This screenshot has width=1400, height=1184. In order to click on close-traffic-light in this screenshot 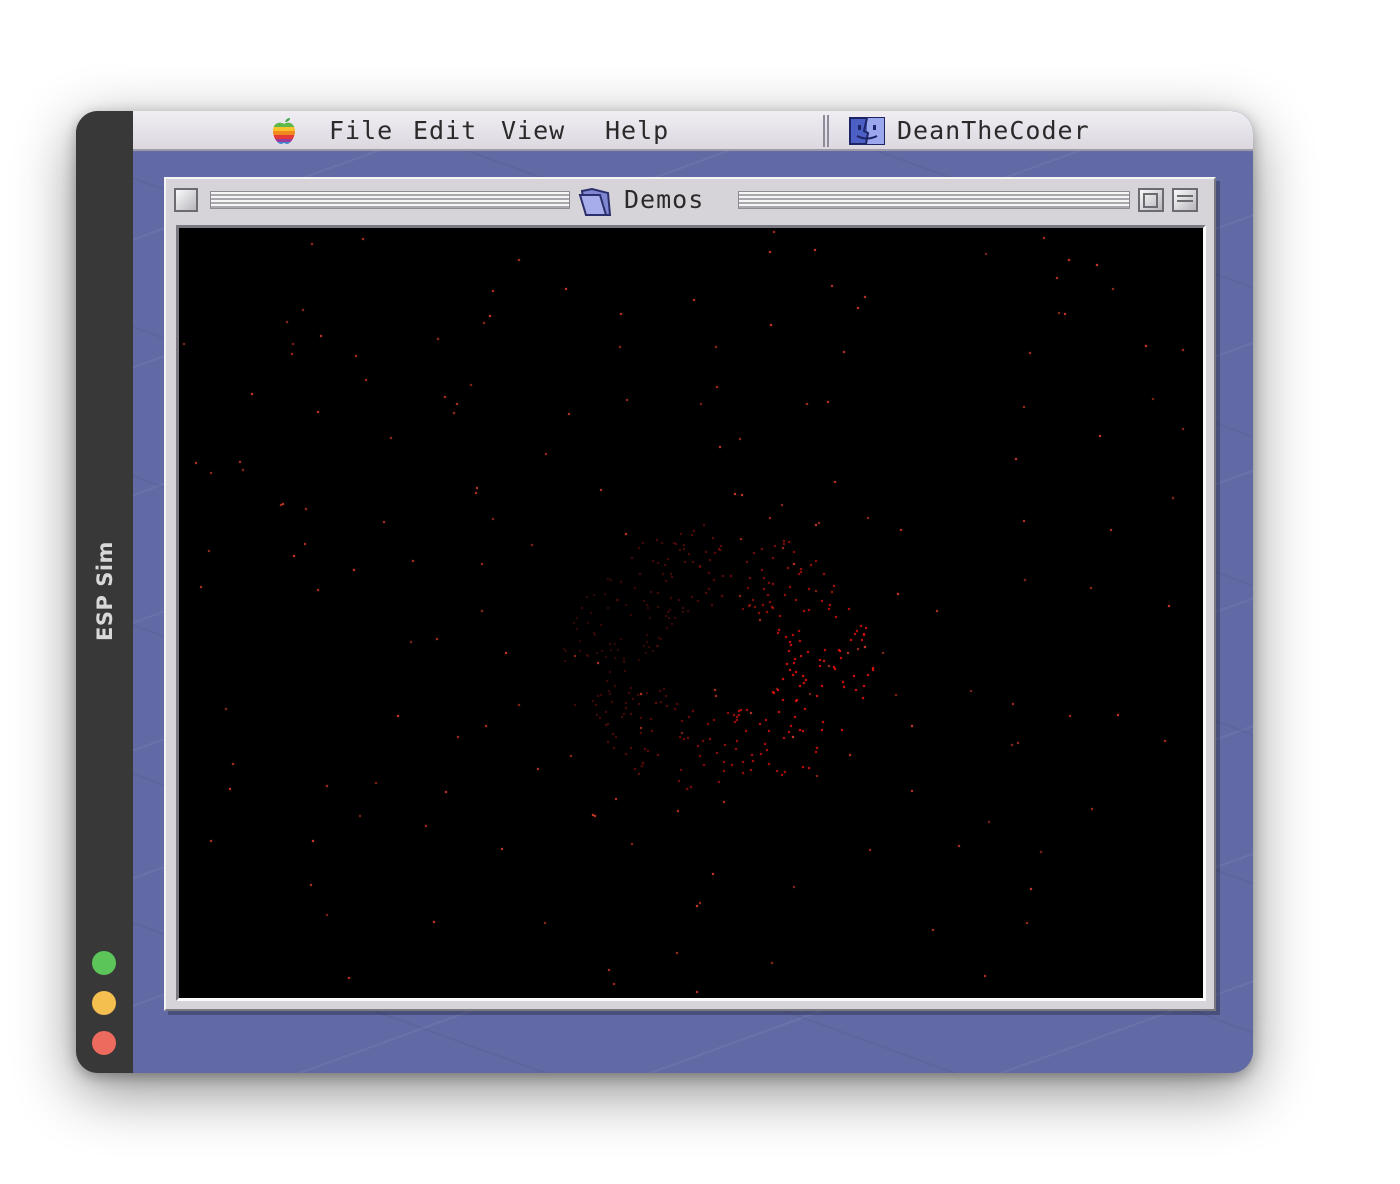, I will do `click(104, 1043)`.